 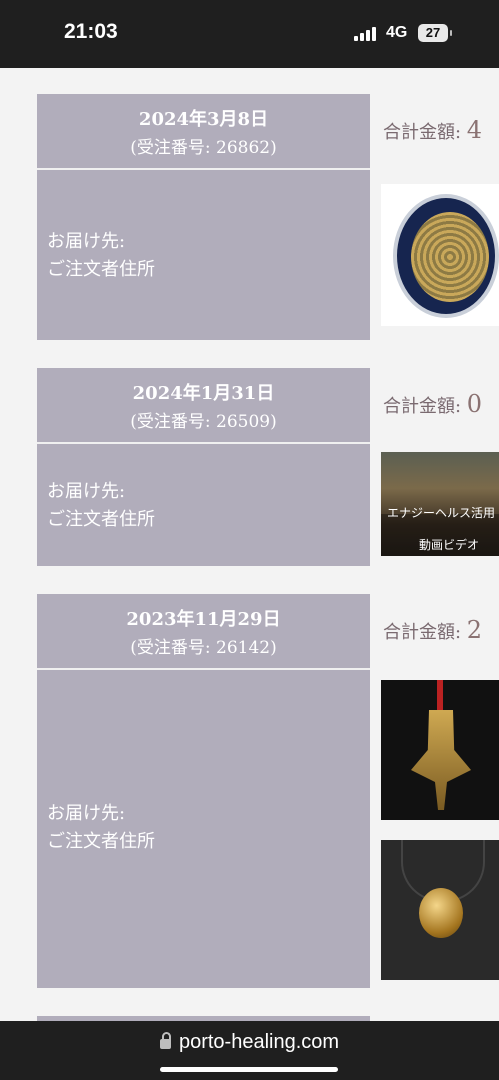 What do you see at coordinates (165, 1040) in the screenshot?
I see `lock-icon` at bounding box center [165, 1040].